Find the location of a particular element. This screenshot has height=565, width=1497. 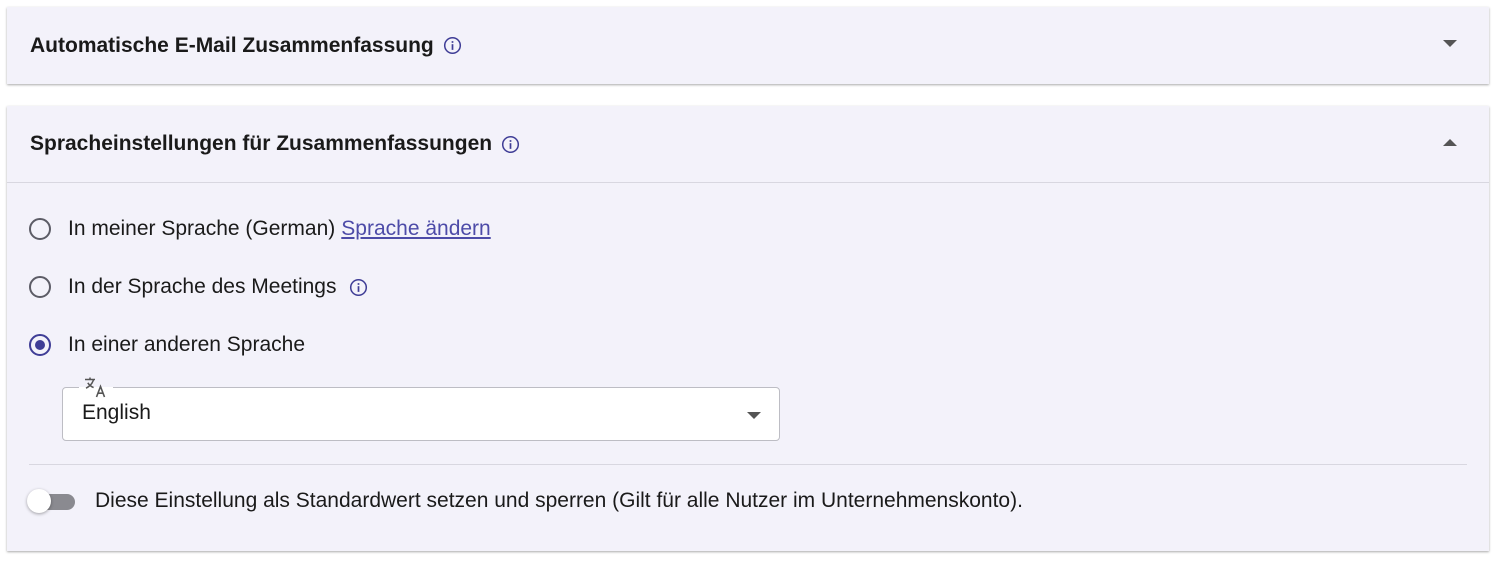

radio-other-language-label: In einer anderen Sprache is located at coordinates (186, 344).